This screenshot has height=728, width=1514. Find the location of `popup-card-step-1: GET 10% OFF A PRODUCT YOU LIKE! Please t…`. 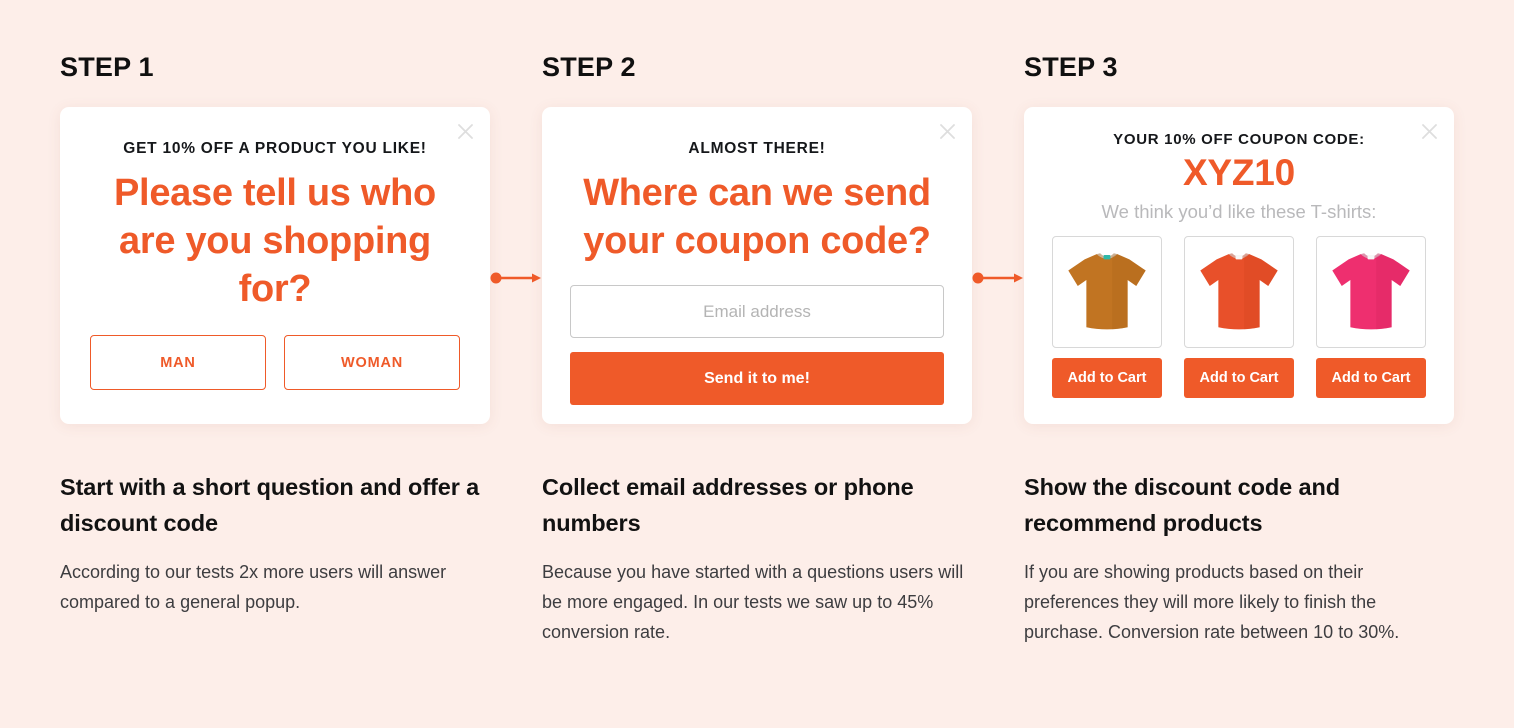

popup-card-step-1: GET 10% OFF A PRODUCT YOU LIKE! Please t… is located at coordinates (275, 265).